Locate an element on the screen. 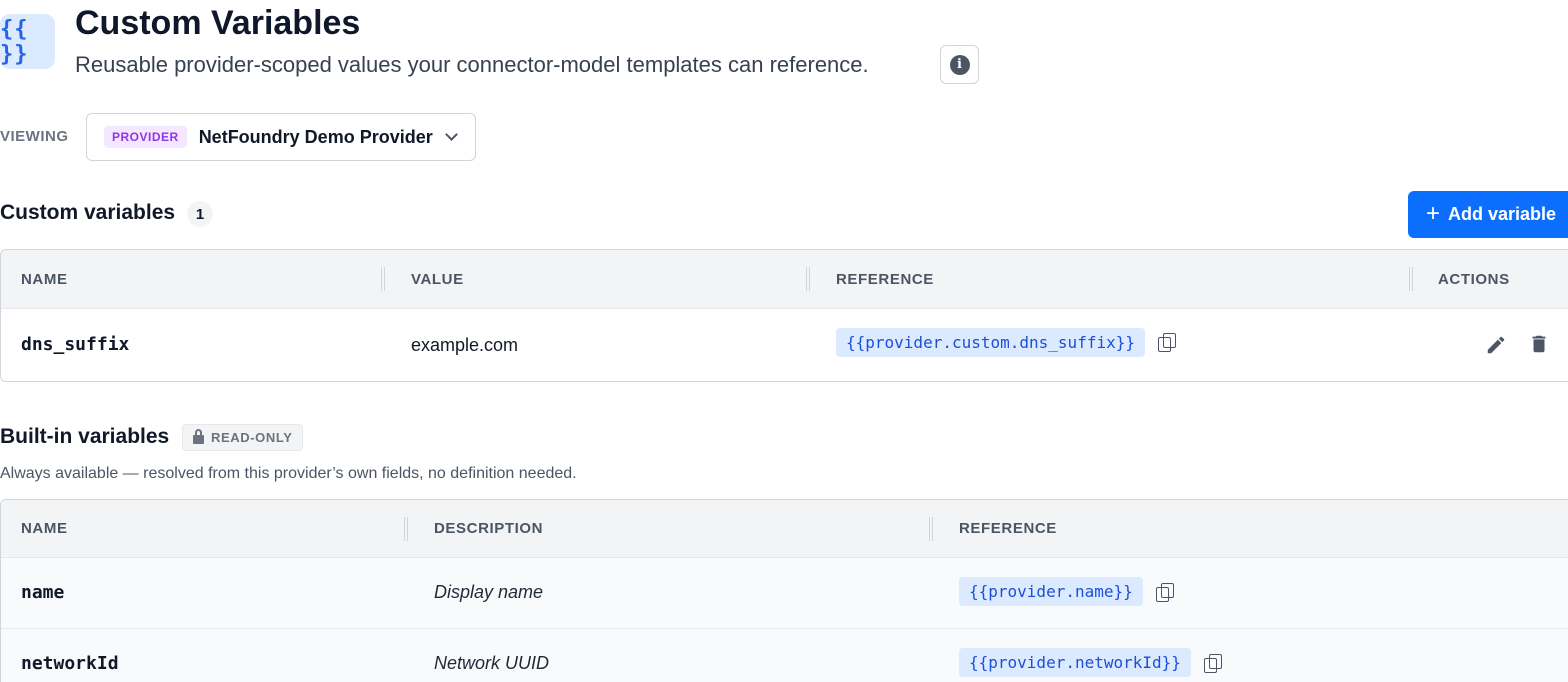 This screenshot has height=682, width=1568. column-header-description: DESCRIPTION is located at coordinates (489, 528).